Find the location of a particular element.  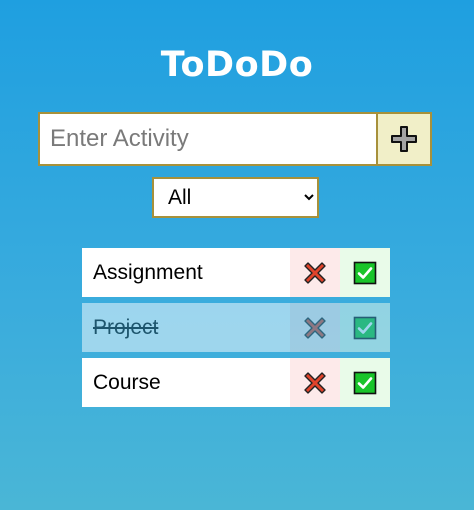

activity-input is located at coordinates (207, 139).